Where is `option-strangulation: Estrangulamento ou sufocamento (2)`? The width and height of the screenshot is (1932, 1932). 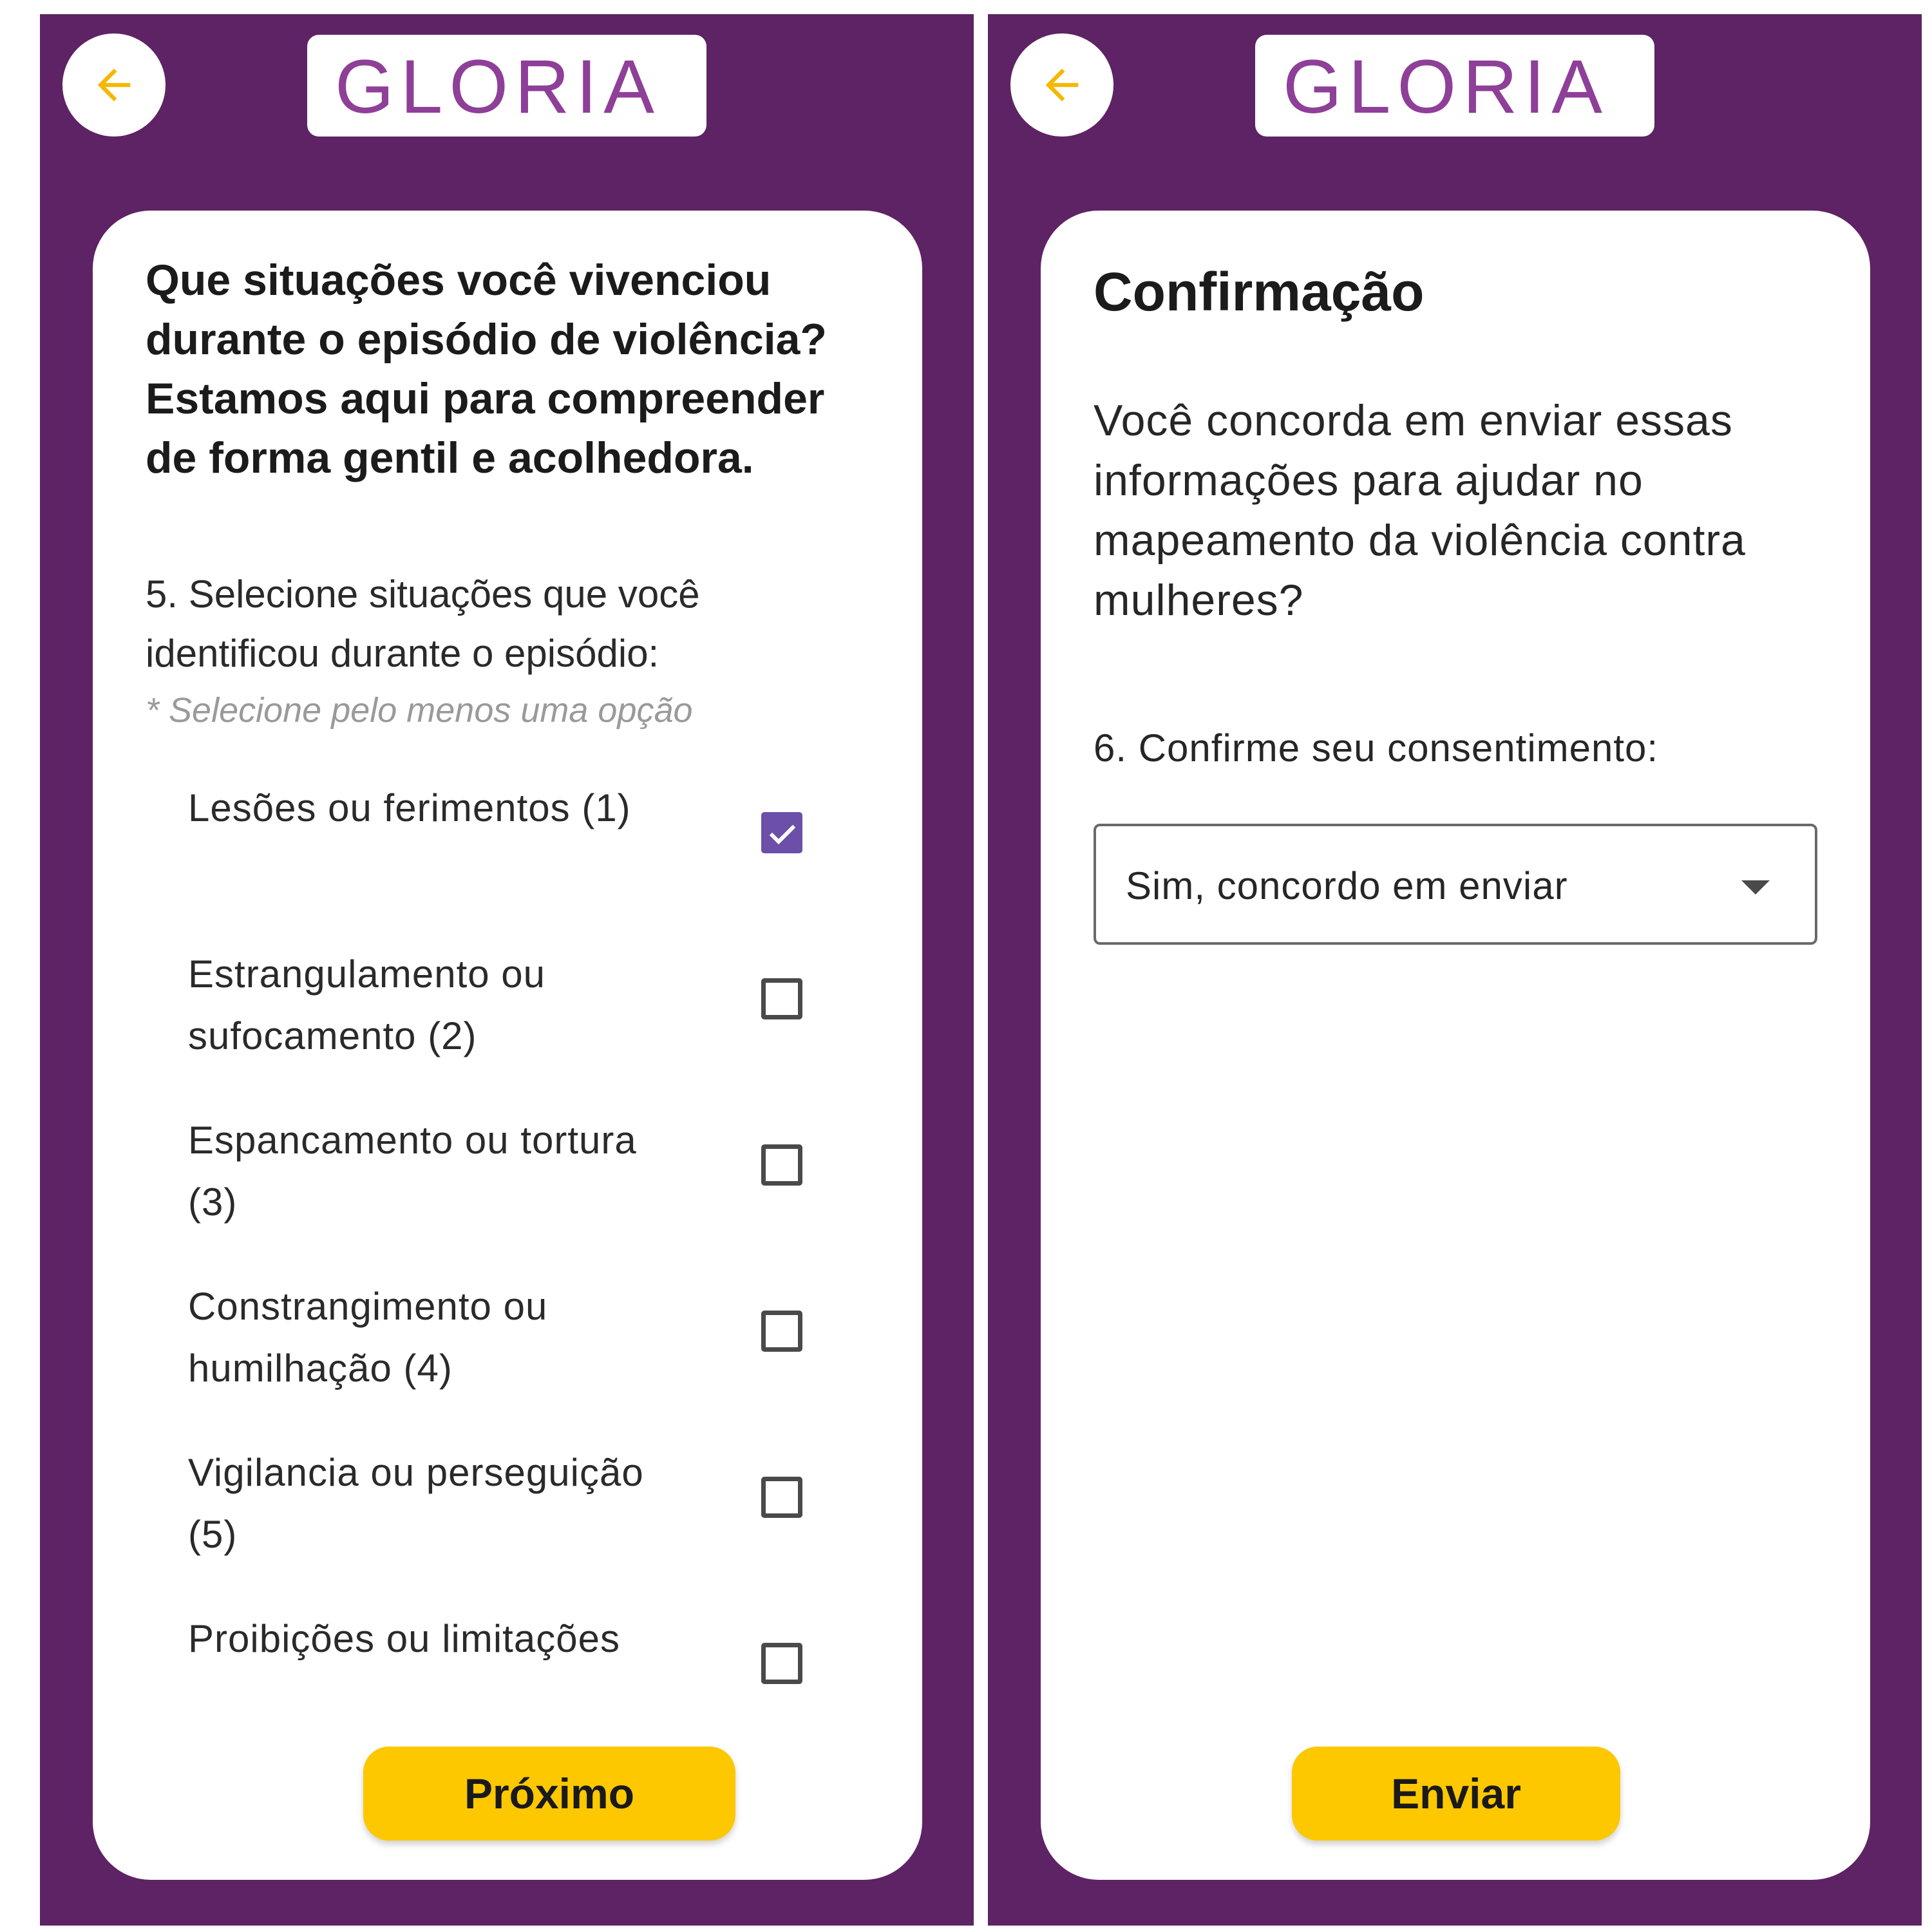 option-strangulation: Estrangulamento ou sufocamento (2) is located at coordinates (510, 1020).